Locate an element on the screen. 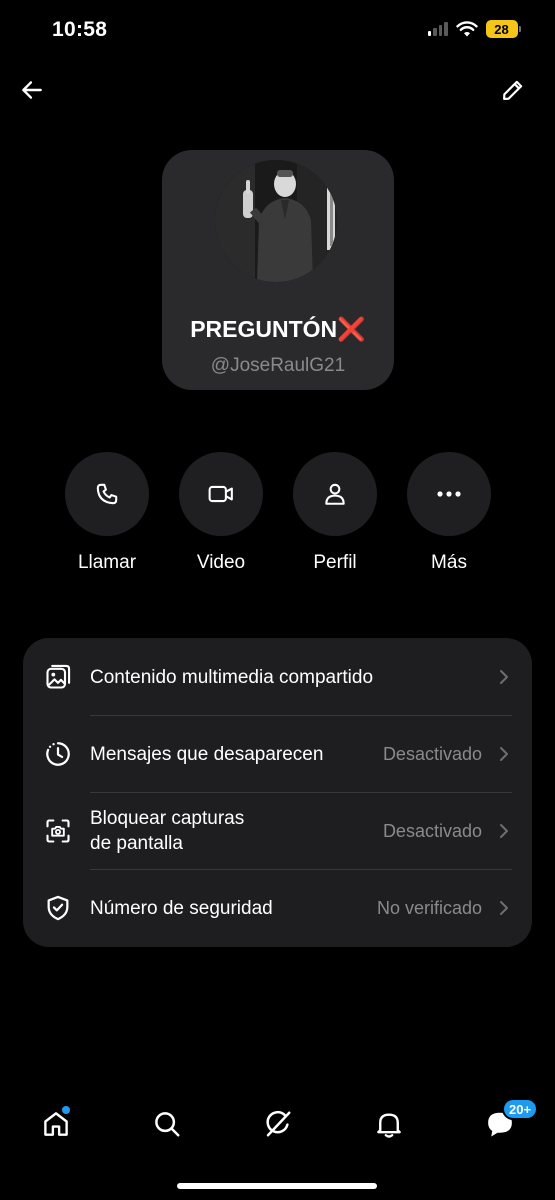  profile-card: PREGUNTÓN❌ @JoseRaulG21 is located at coordinates (278, 270).